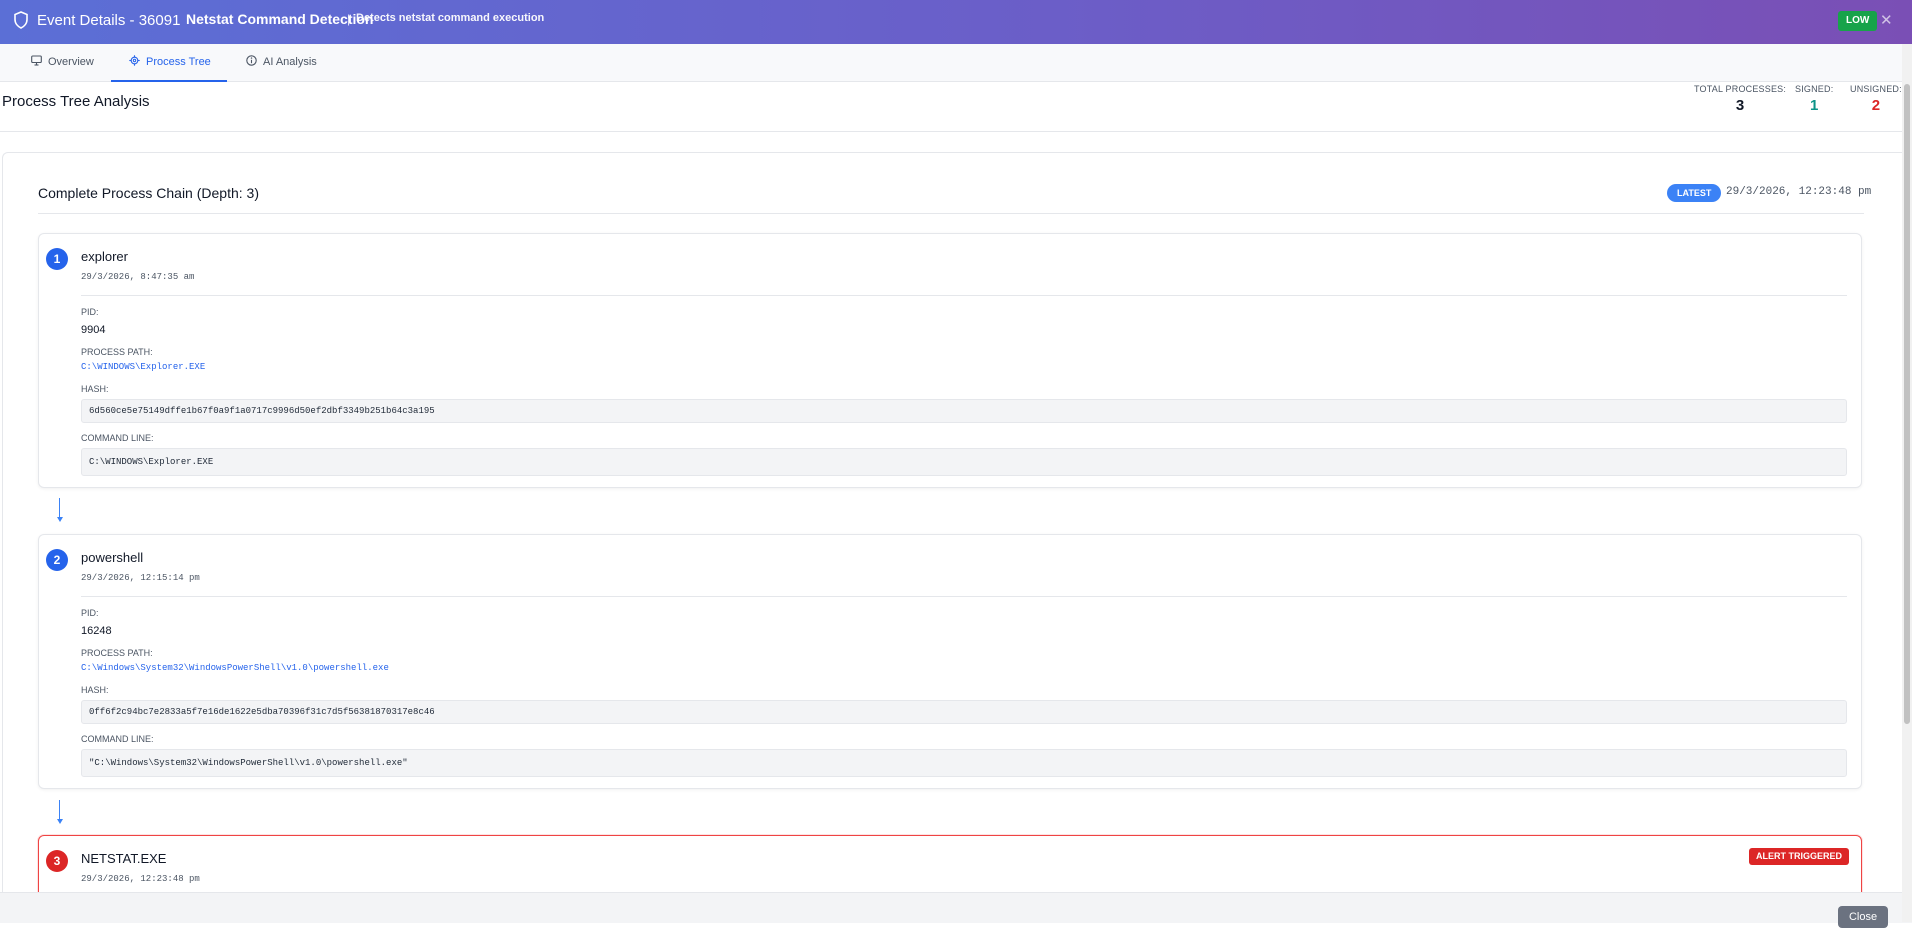 The height and width of the screenshot is (928, 1912). I want to click on process-index: 2, so click(57, 560).